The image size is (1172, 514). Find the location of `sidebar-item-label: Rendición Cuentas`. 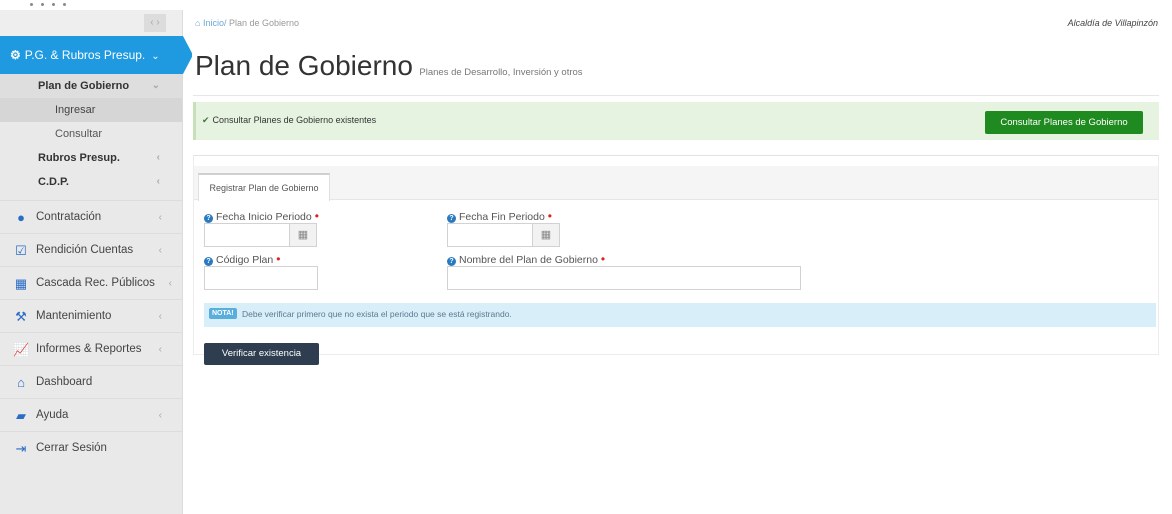

sidebar-item-label: Rendición Cuentas is located at coordinates (85, 250).